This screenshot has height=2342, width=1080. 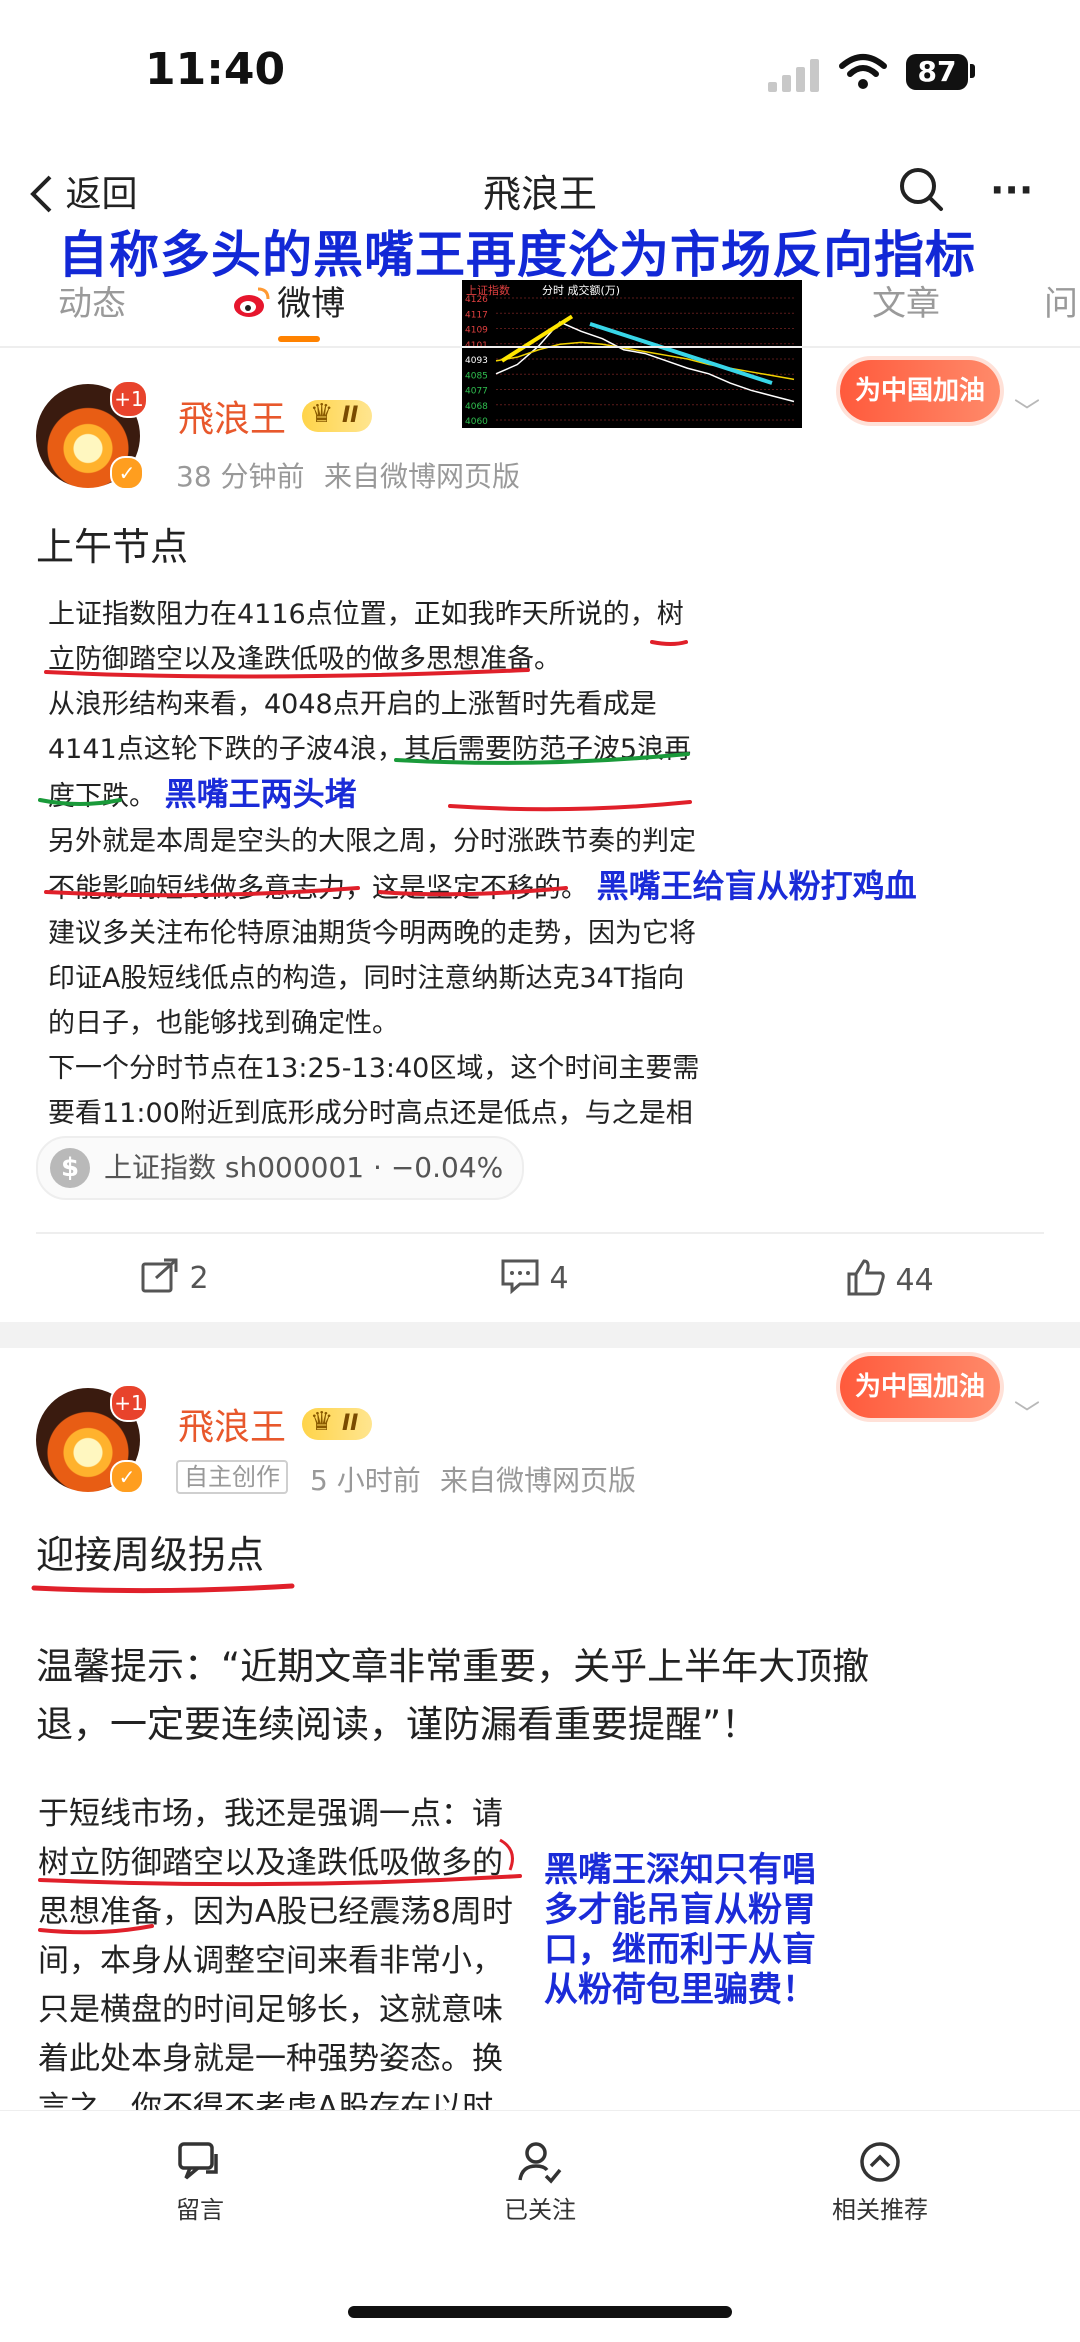 I want to click on annotation-line: 黑嘴王深知只有唱, so click(x=680, y=1870).